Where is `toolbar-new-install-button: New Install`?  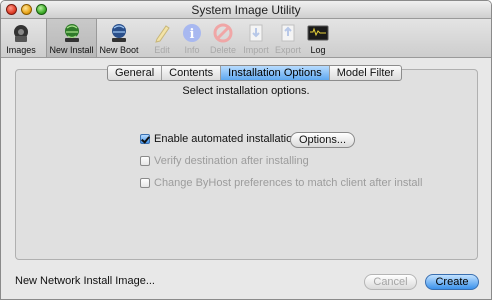 toolbar-new-install-button: New Install is located at coordinates (71, 38).